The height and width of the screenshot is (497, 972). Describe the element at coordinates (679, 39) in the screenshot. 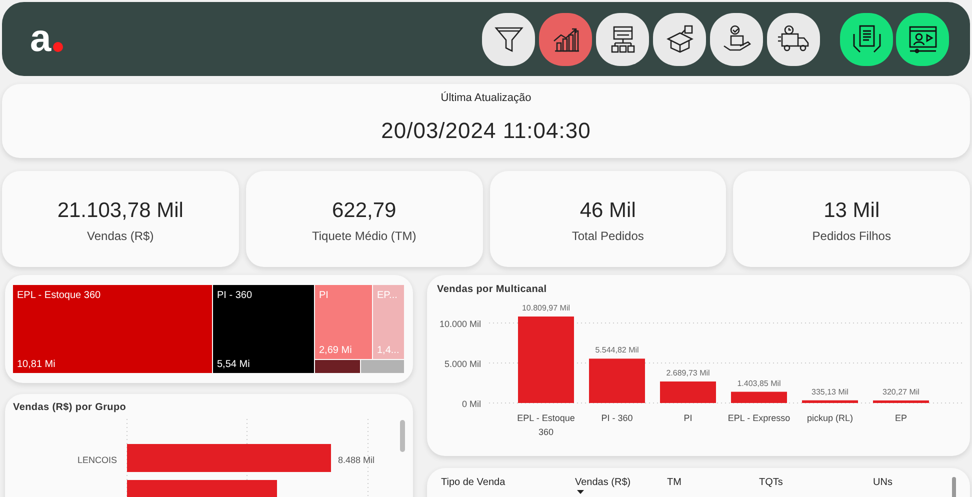

I see `box-nav-button` at that location.